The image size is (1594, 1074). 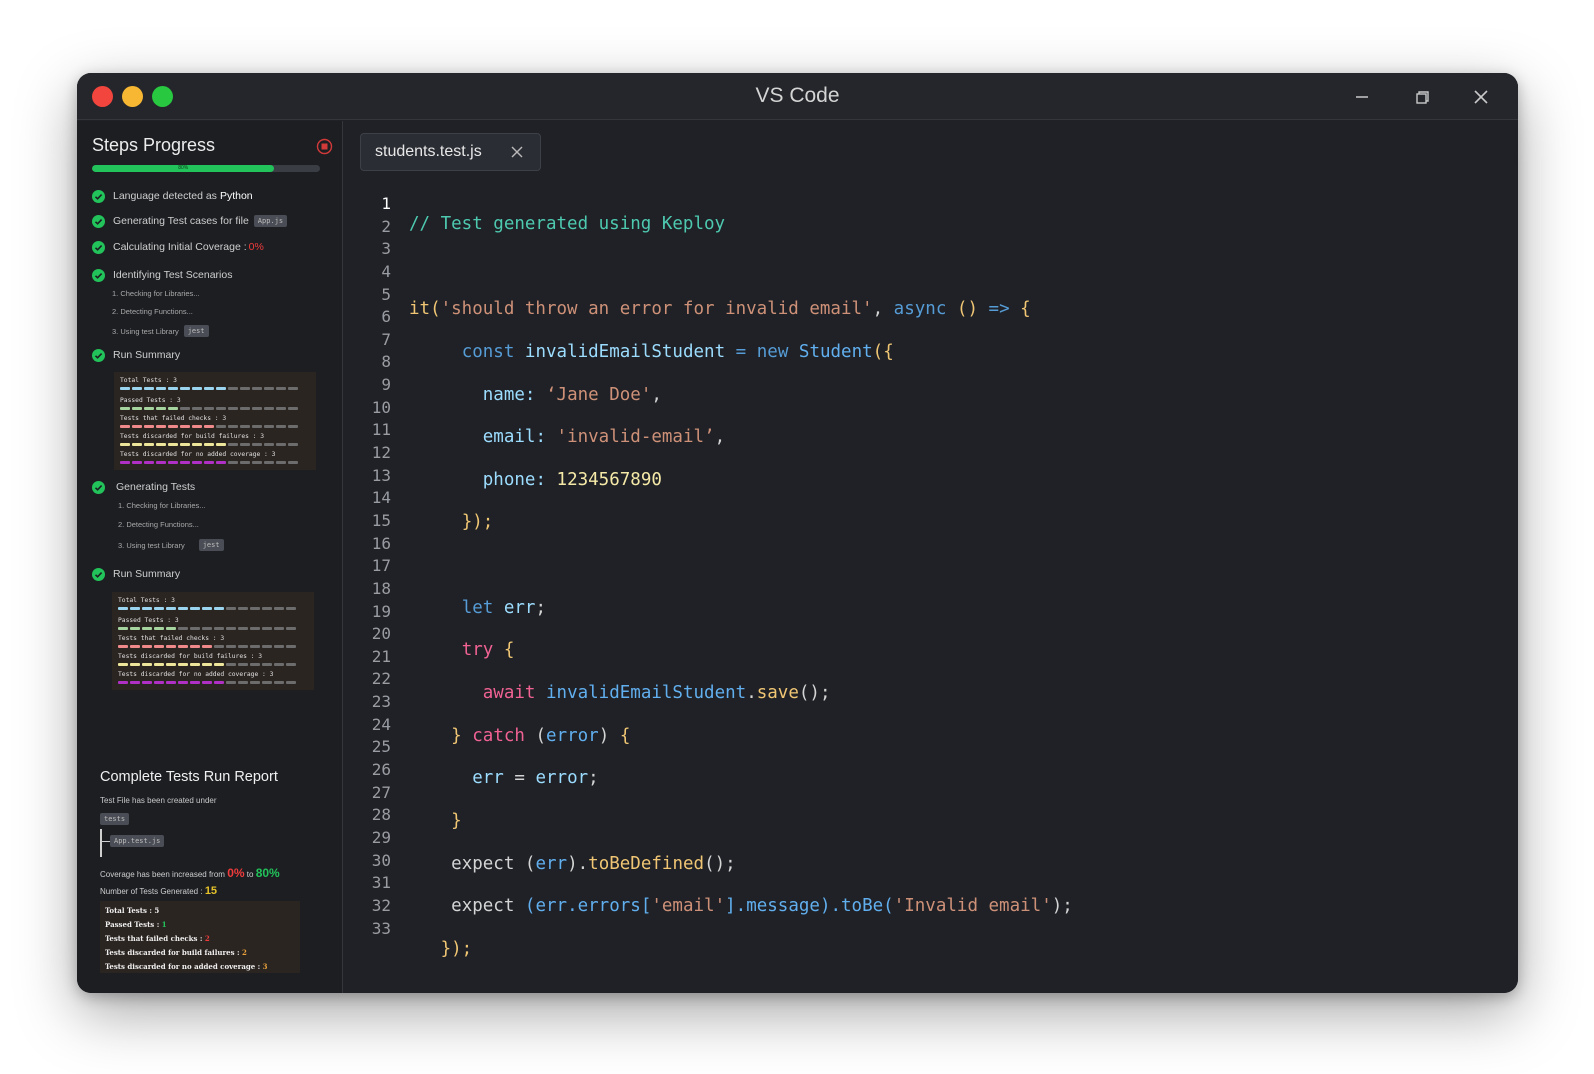 I want to click on title-bar: VS Code, so click(x=797, y=96).